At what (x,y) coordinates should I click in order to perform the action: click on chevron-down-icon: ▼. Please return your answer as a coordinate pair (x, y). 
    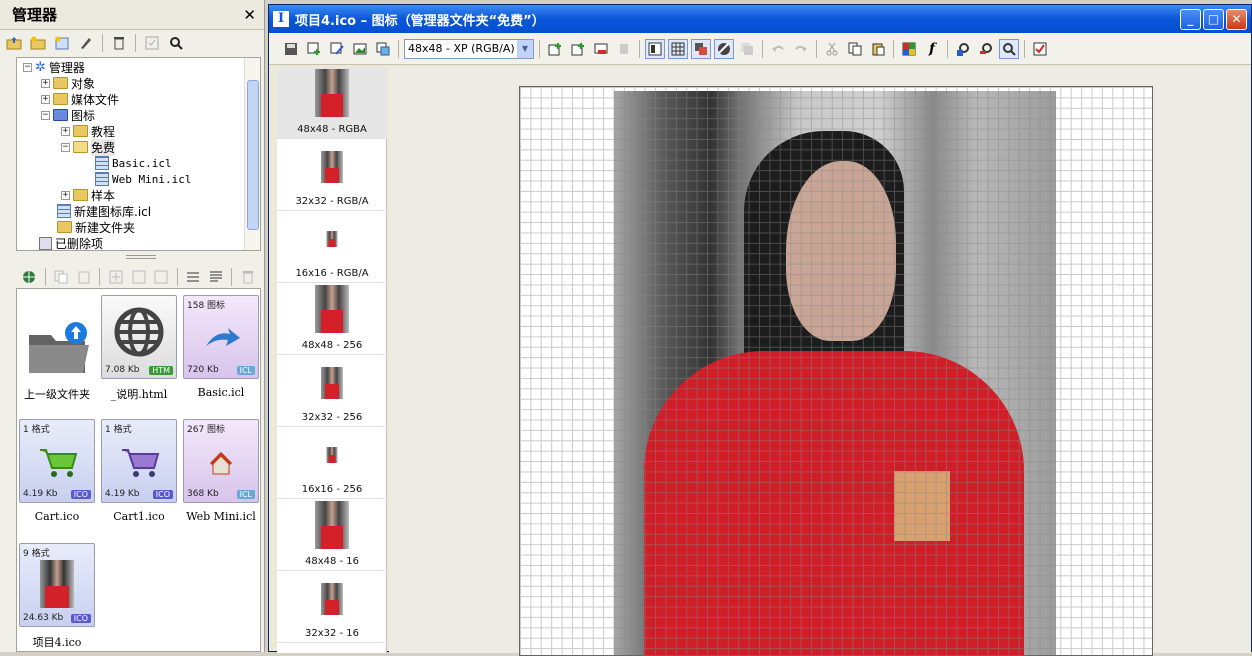
    Looking at the image, I should click on (525, 48).